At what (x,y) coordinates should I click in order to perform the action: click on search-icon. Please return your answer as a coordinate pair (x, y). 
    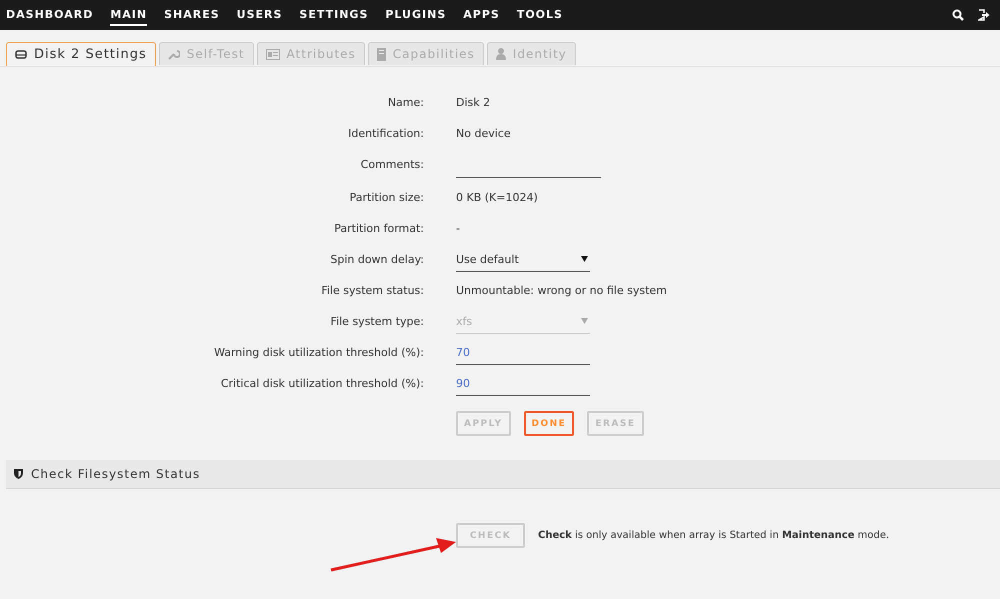
    Looking at the image, I should click on (958, 15).